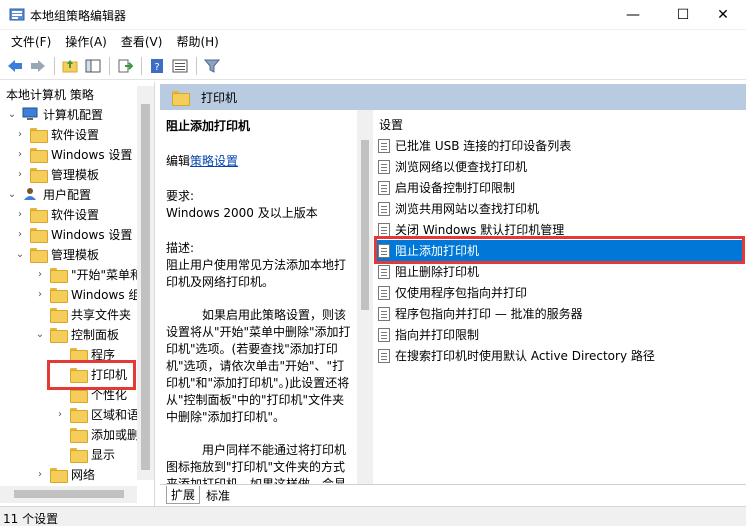 This screenshot has height=526, width=746. I want to click on tree-item: 打印机, so click(90, 374).